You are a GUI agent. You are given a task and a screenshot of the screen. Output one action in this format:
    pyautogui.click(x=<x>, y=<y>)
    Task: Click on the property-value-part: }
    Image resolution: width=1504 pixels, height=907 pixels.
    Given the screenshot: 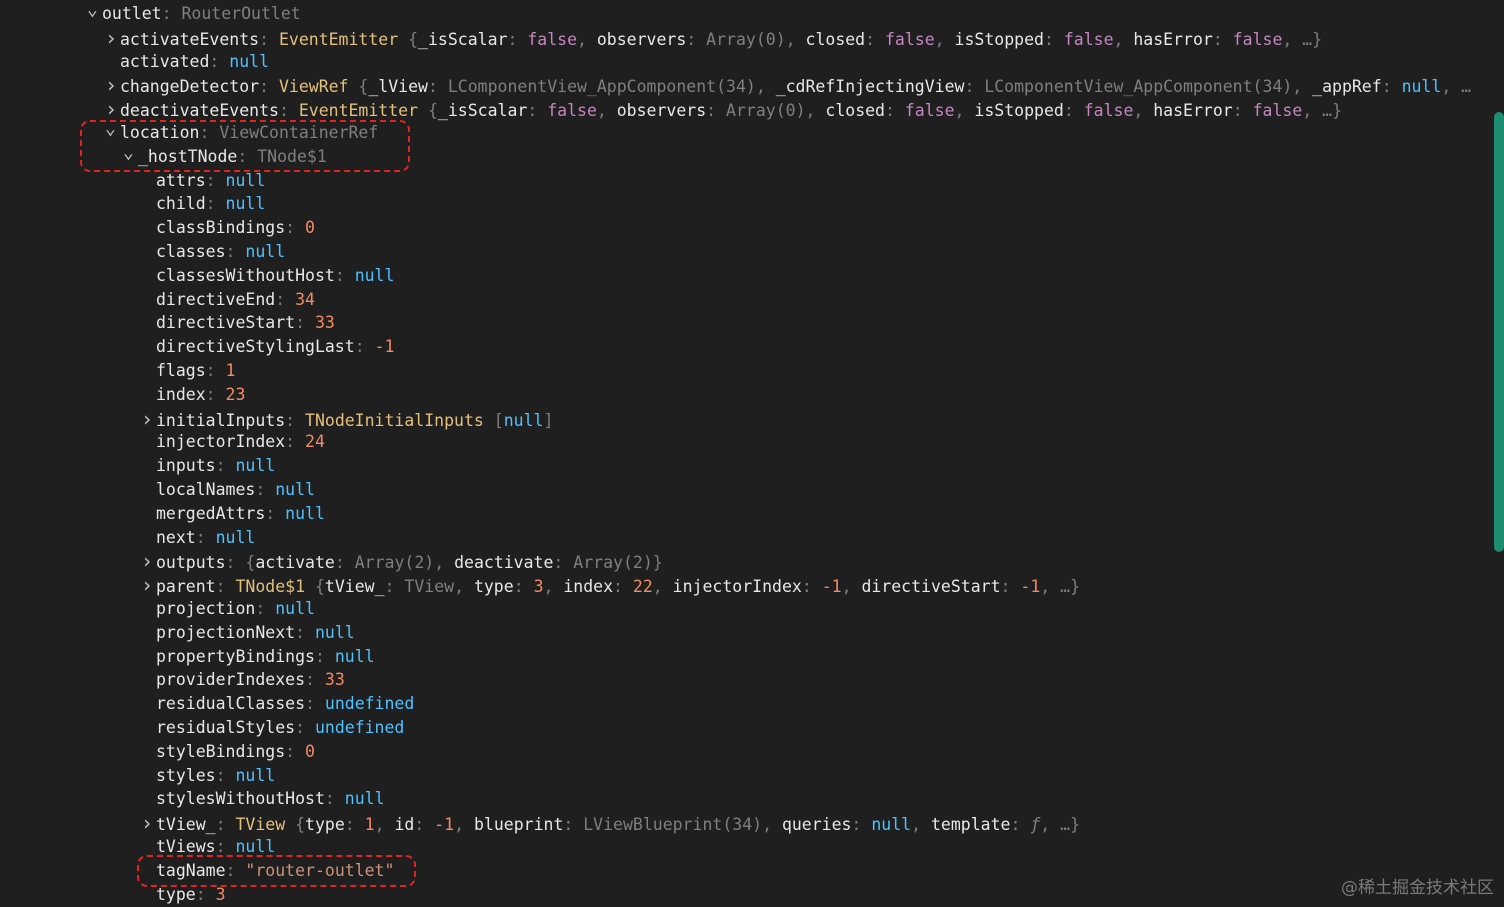 What is the action you would take?
    pyautogui.click(x=657, y=563)
    